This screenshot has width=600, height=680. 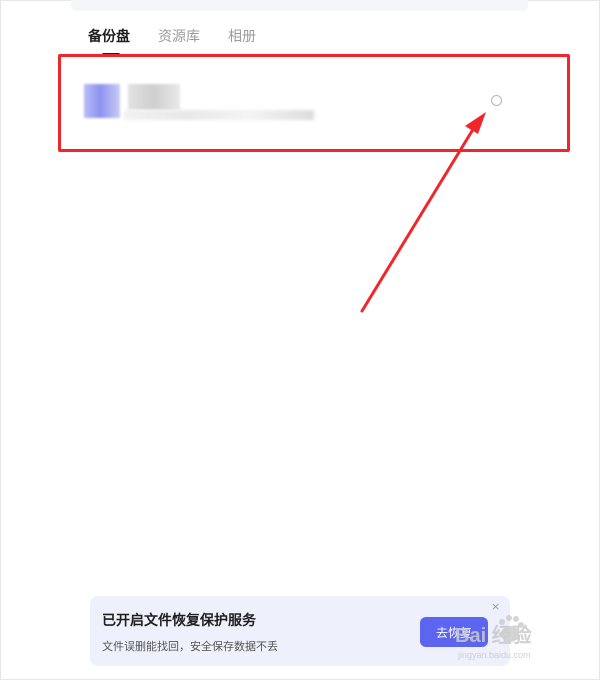 I want to click on baidu-jingyan-watermark: Bai 经验 jingyan.baidu.com, so click(x=493, y=637).